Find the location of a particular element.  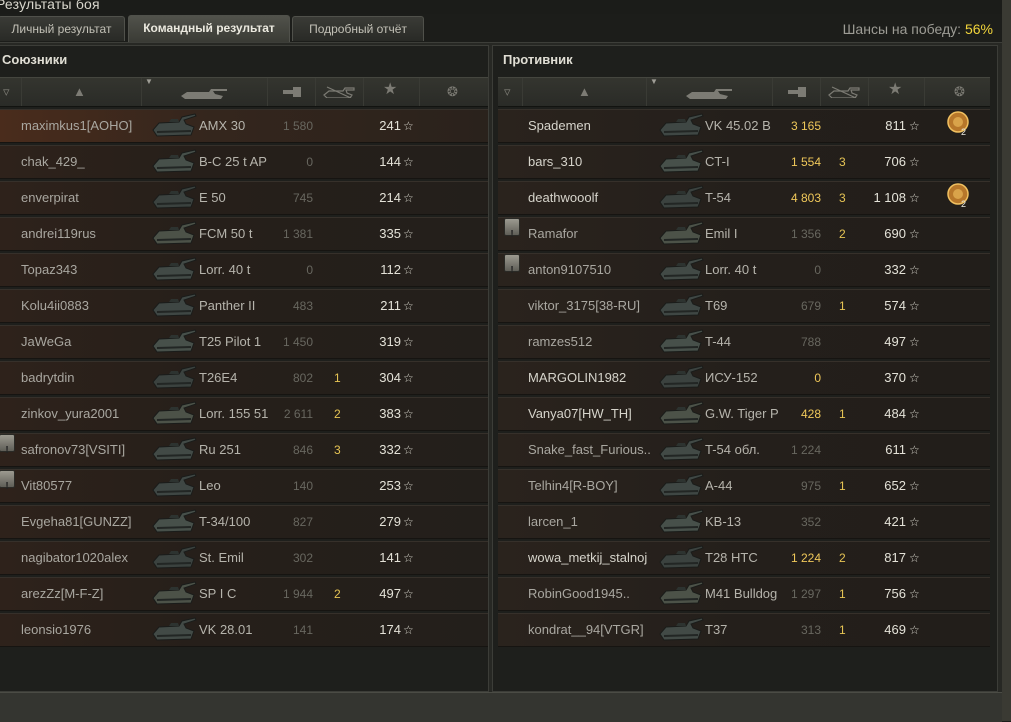

kills-value: 3 is located at coordinates (842, 162).